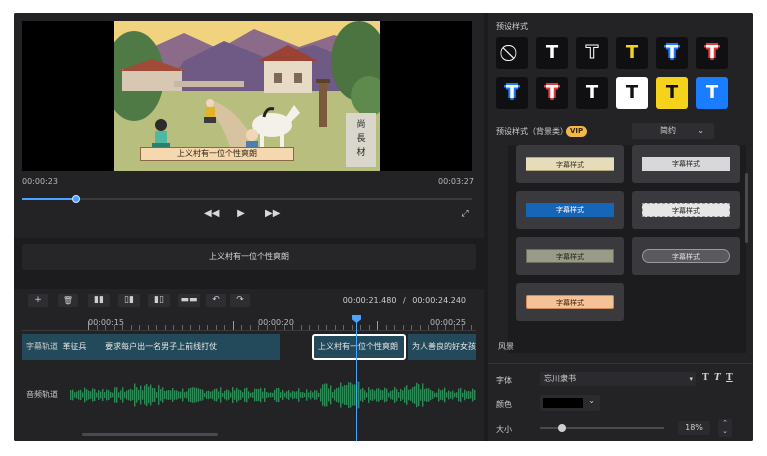 This screenshot has height=456, width=767. What do you see at coordinates (356, 379) in the screenshot?
I see `playhead` at bounding box center [356, 379].